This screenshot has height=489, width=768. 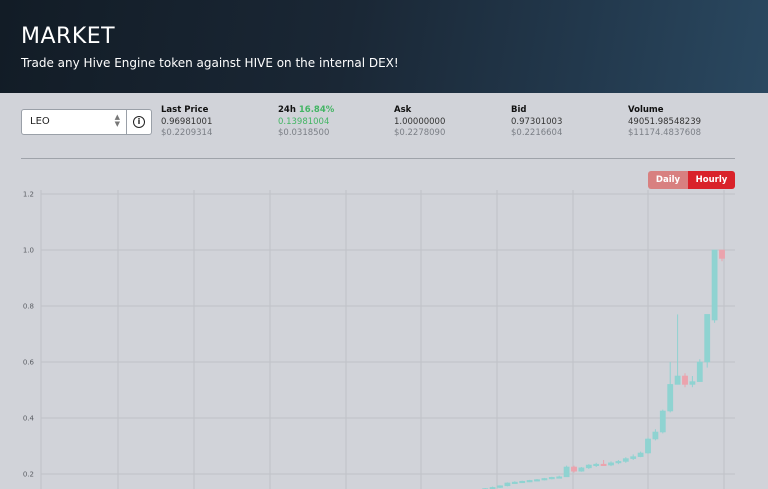 What do you see at coordinates (28, 475) in the screenshot?
I see `y-tick-label: 0.2` at bounding box center [28, 475].